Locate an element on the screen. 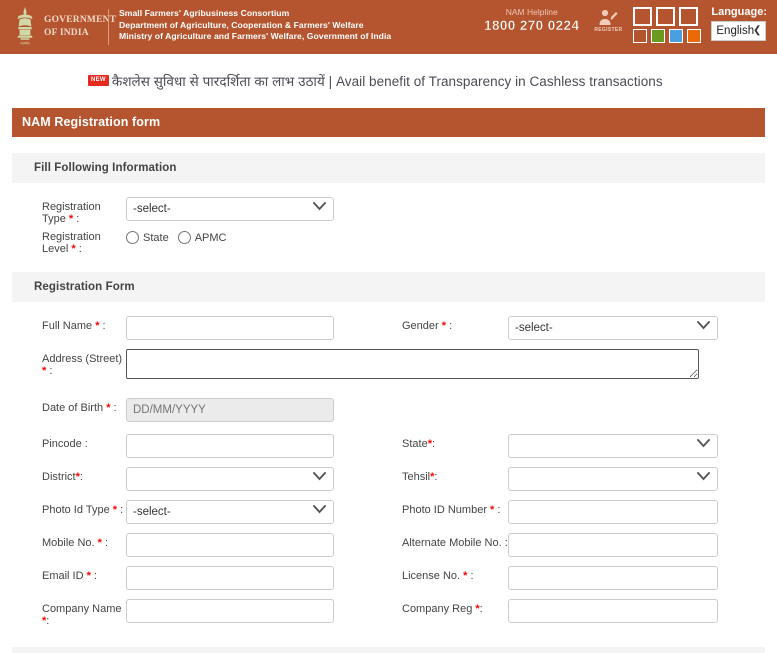 The height and width of the screenshot is (653, 777). label-company-reg: Company Reg *: is located at coordinates (442, 609).